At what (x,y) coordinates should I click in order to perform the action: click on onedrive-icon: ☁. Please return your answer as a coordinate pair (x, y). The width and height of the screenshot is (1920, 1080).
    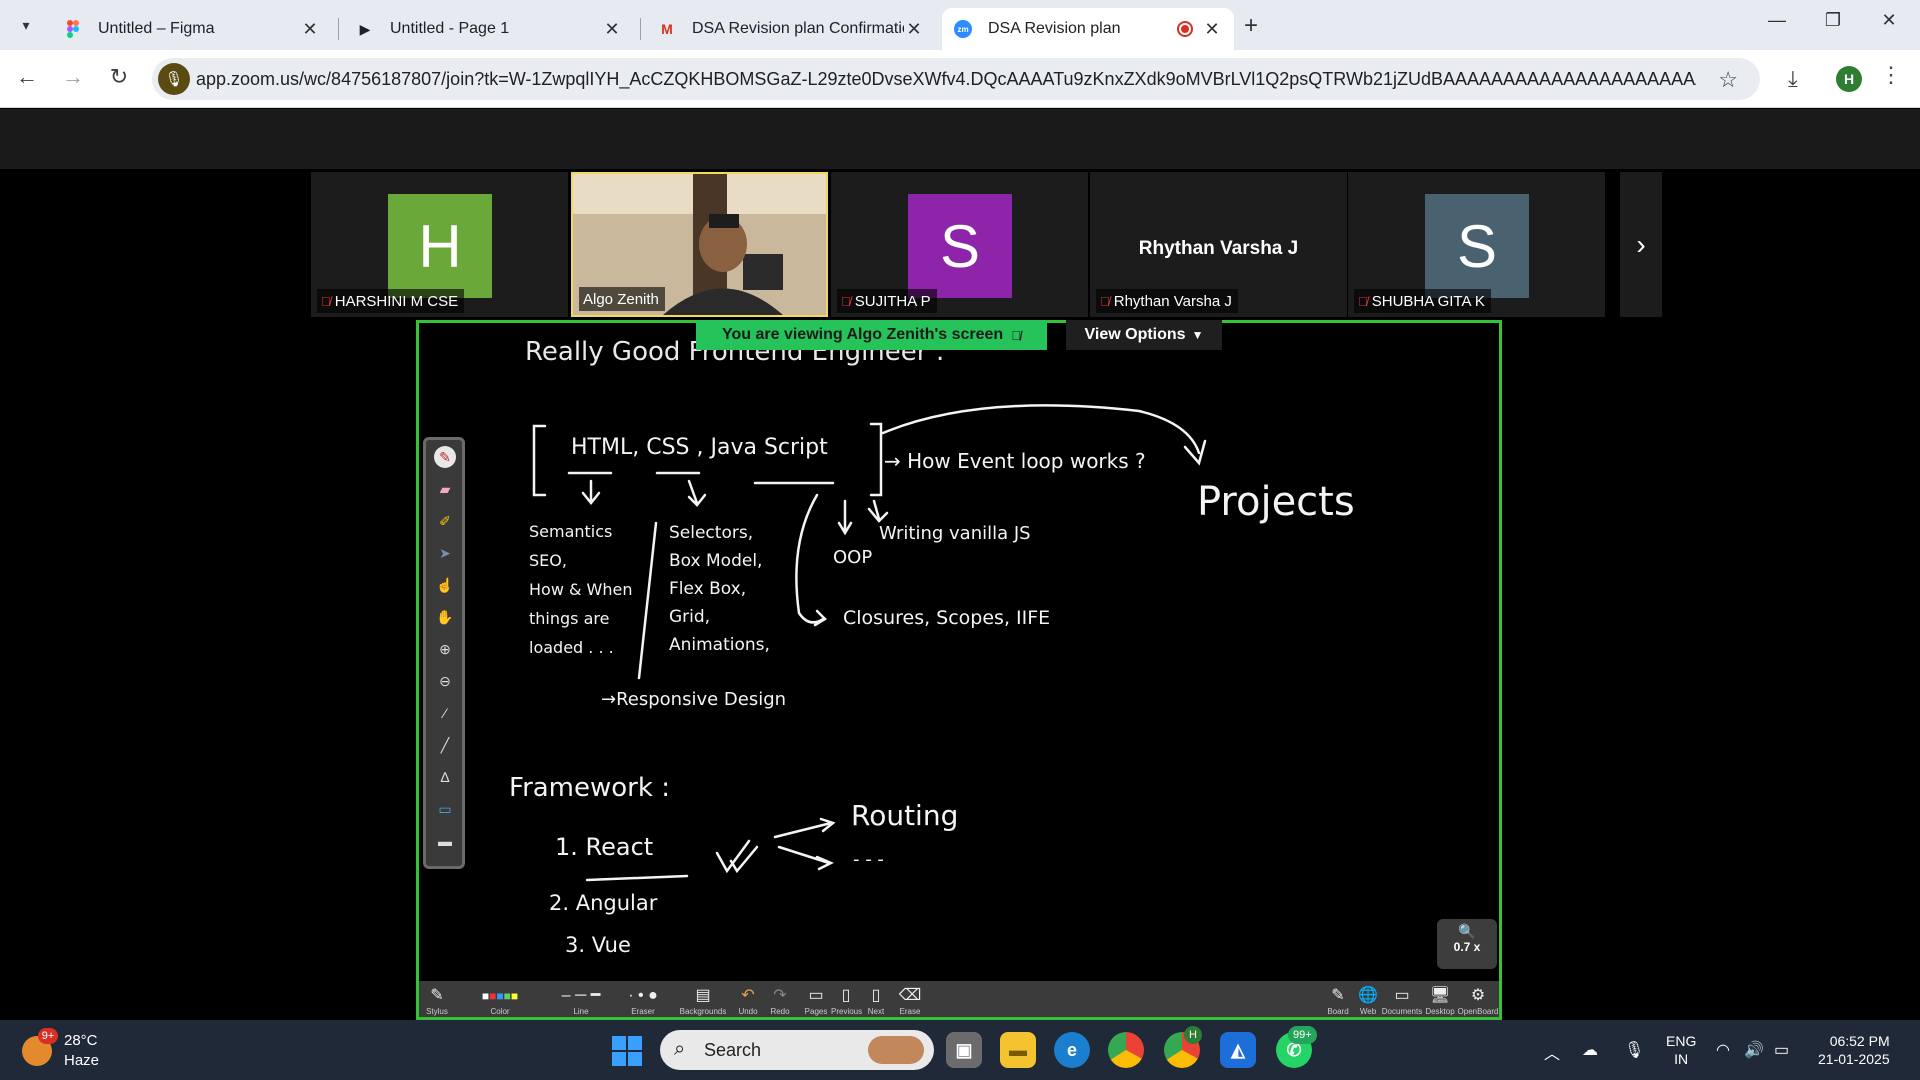
    Looking at the image, I should click on (1590, 1050).